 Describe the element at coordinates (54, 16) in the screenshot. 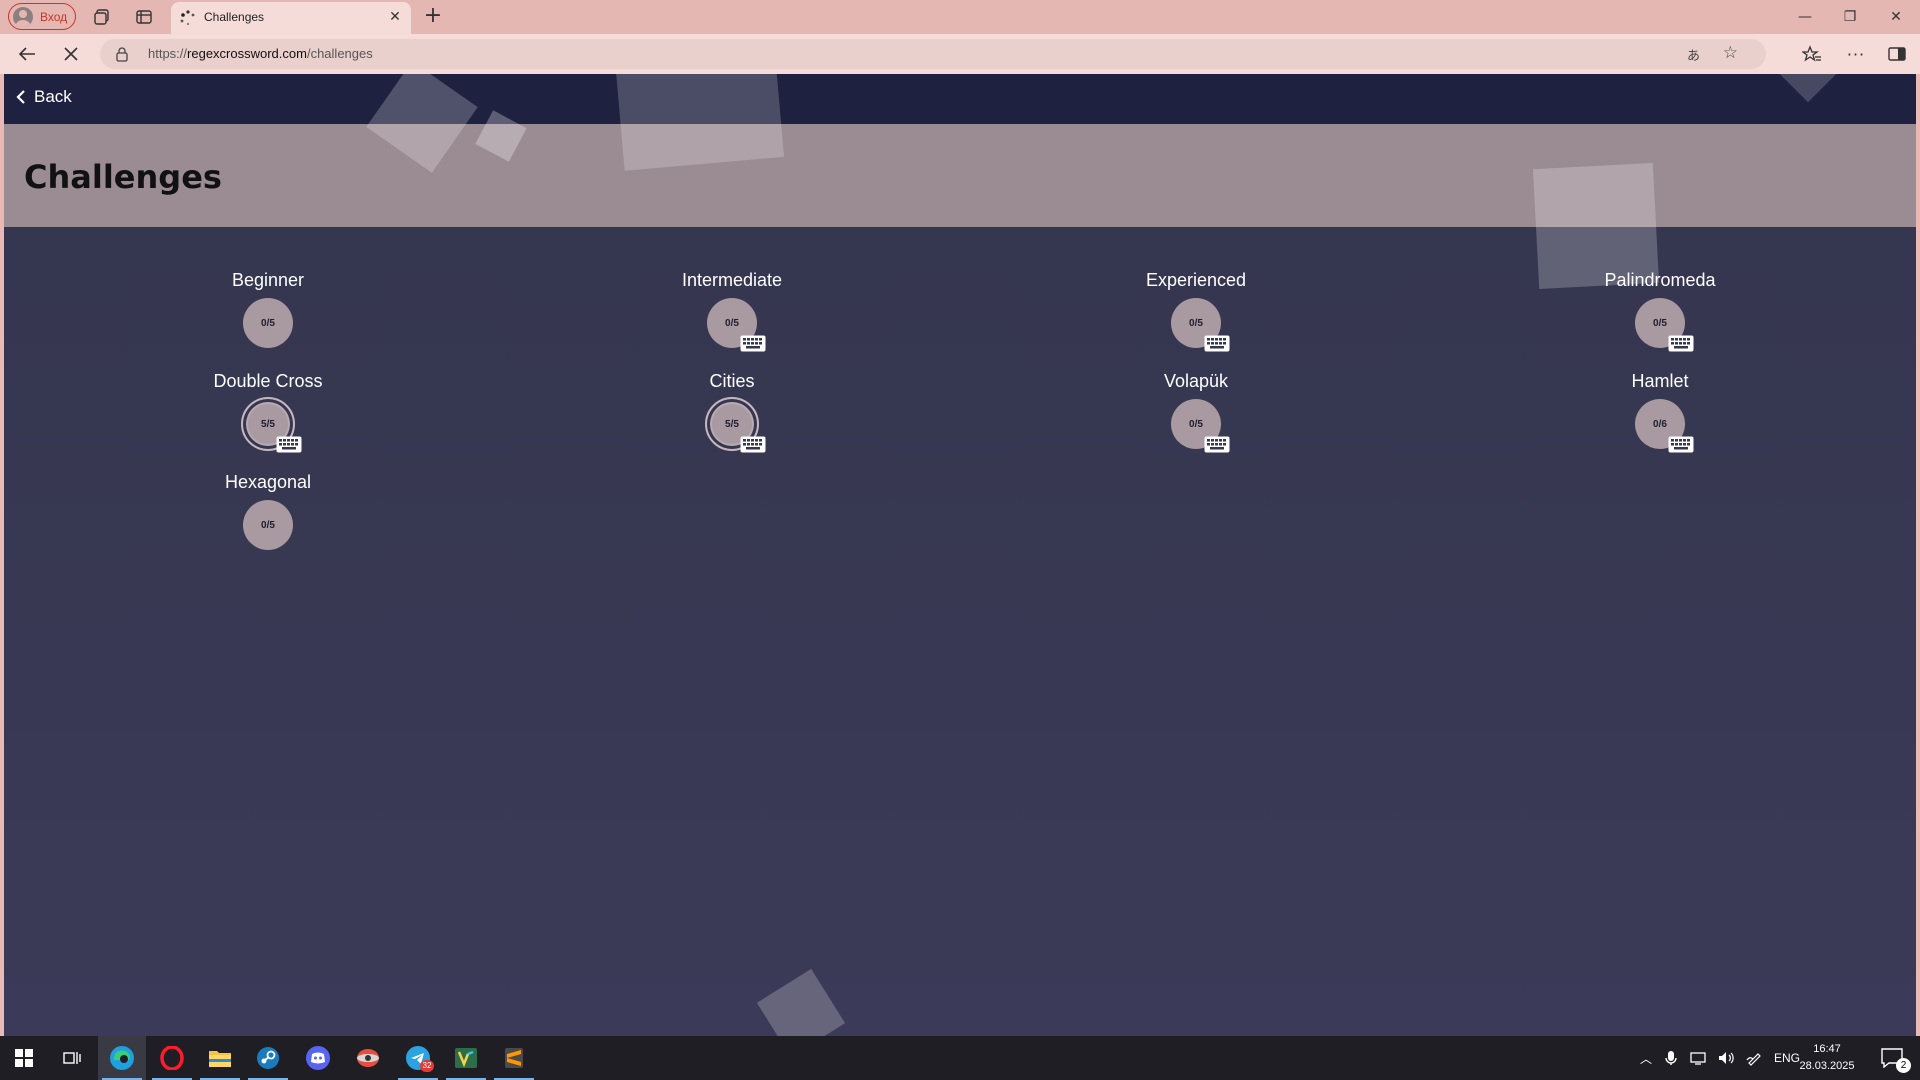

I see `profile-label: Вход` at that location.